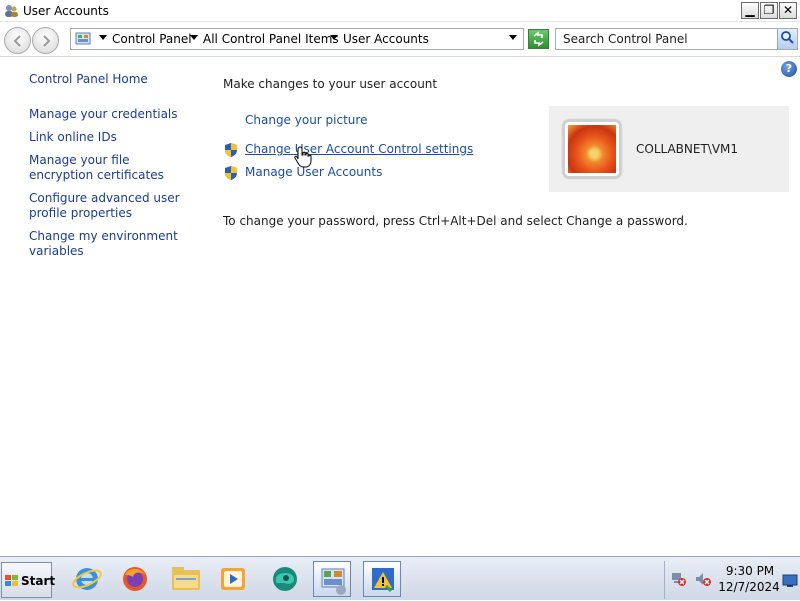 The image size is (800, 601). I want to click on forward-button, so click(45, 40).